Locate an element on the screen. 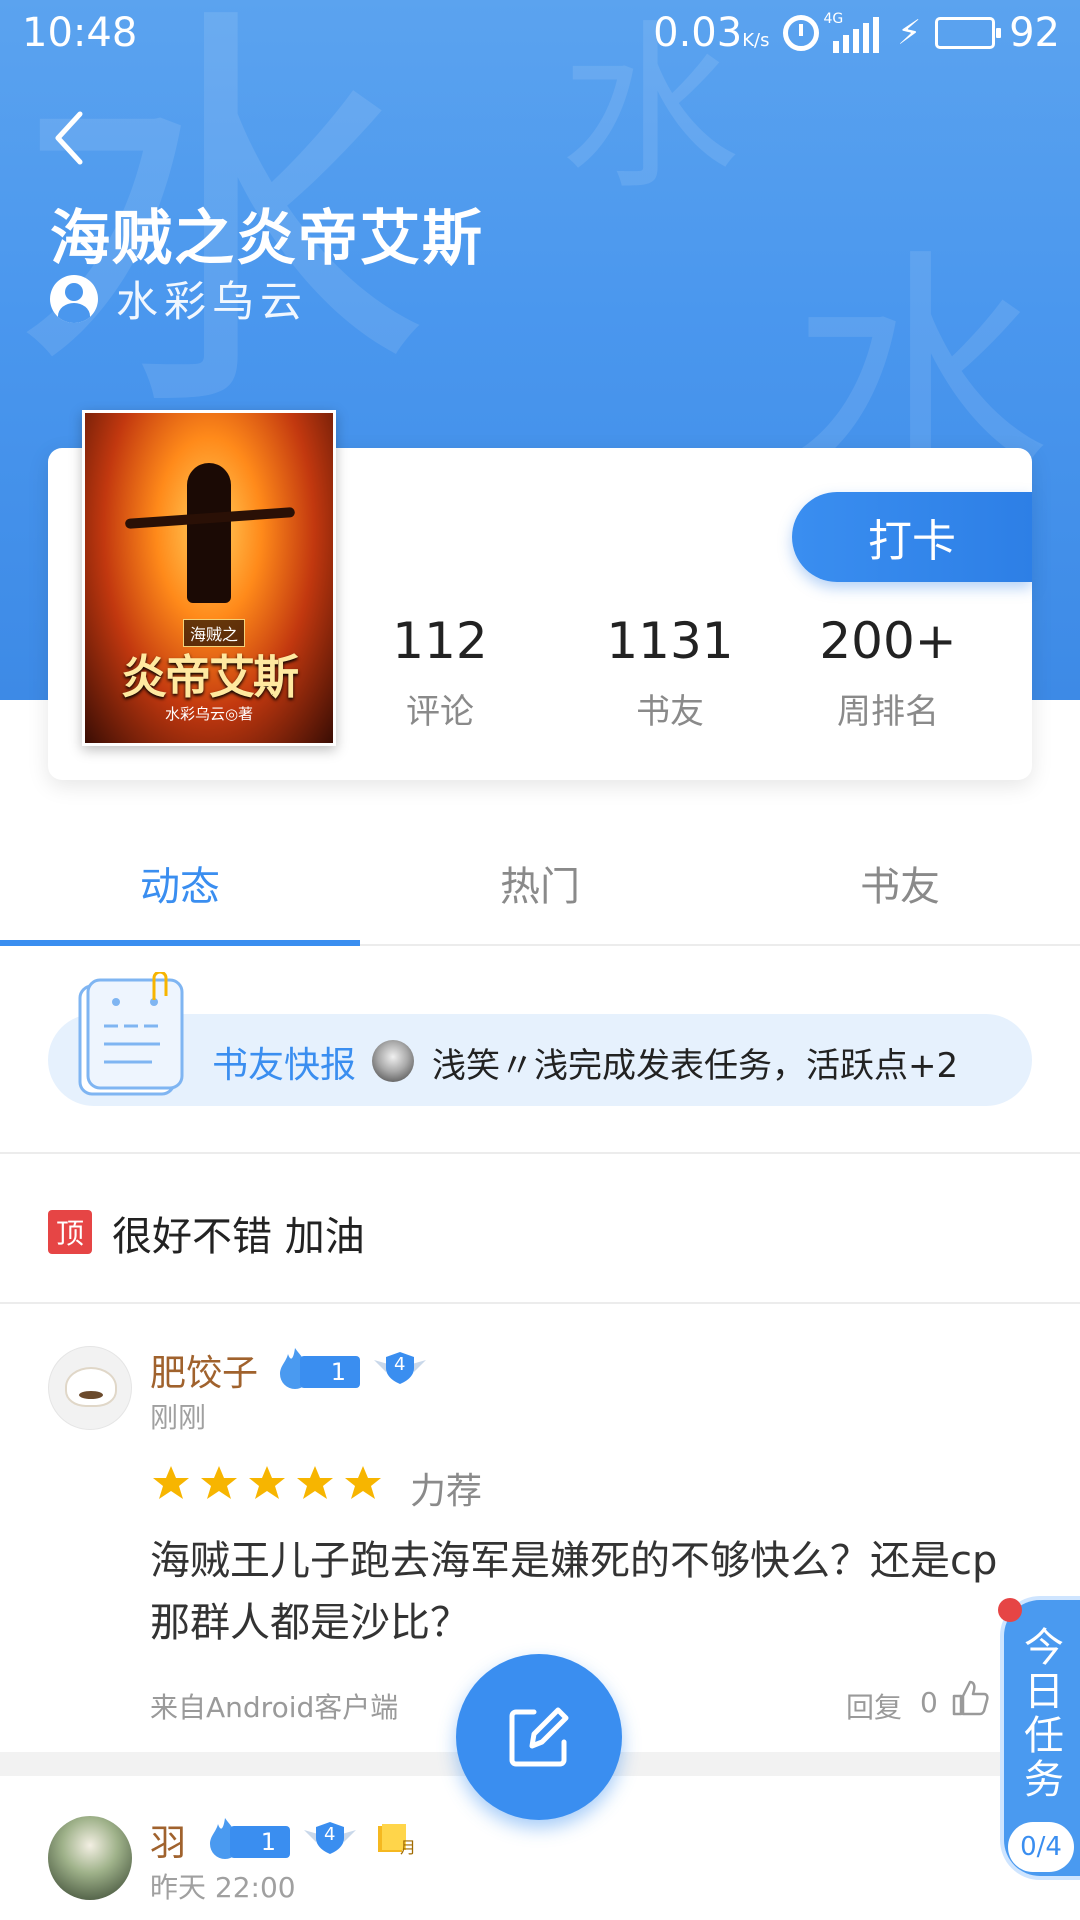  tab-hot: 热门 is located at coordinates (540, 883).